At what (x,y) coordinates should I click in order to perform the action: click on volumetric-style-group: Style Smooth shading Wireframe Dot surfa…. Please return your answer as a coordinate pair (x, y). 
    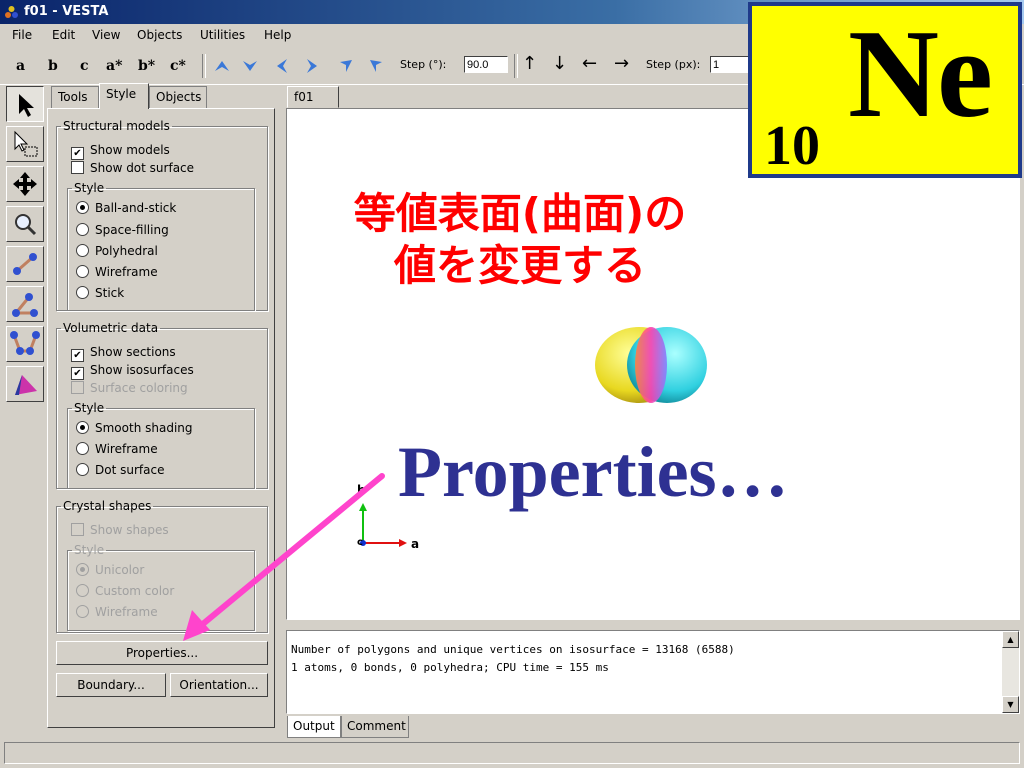
    Looking at the image, I should click on (161, 445).